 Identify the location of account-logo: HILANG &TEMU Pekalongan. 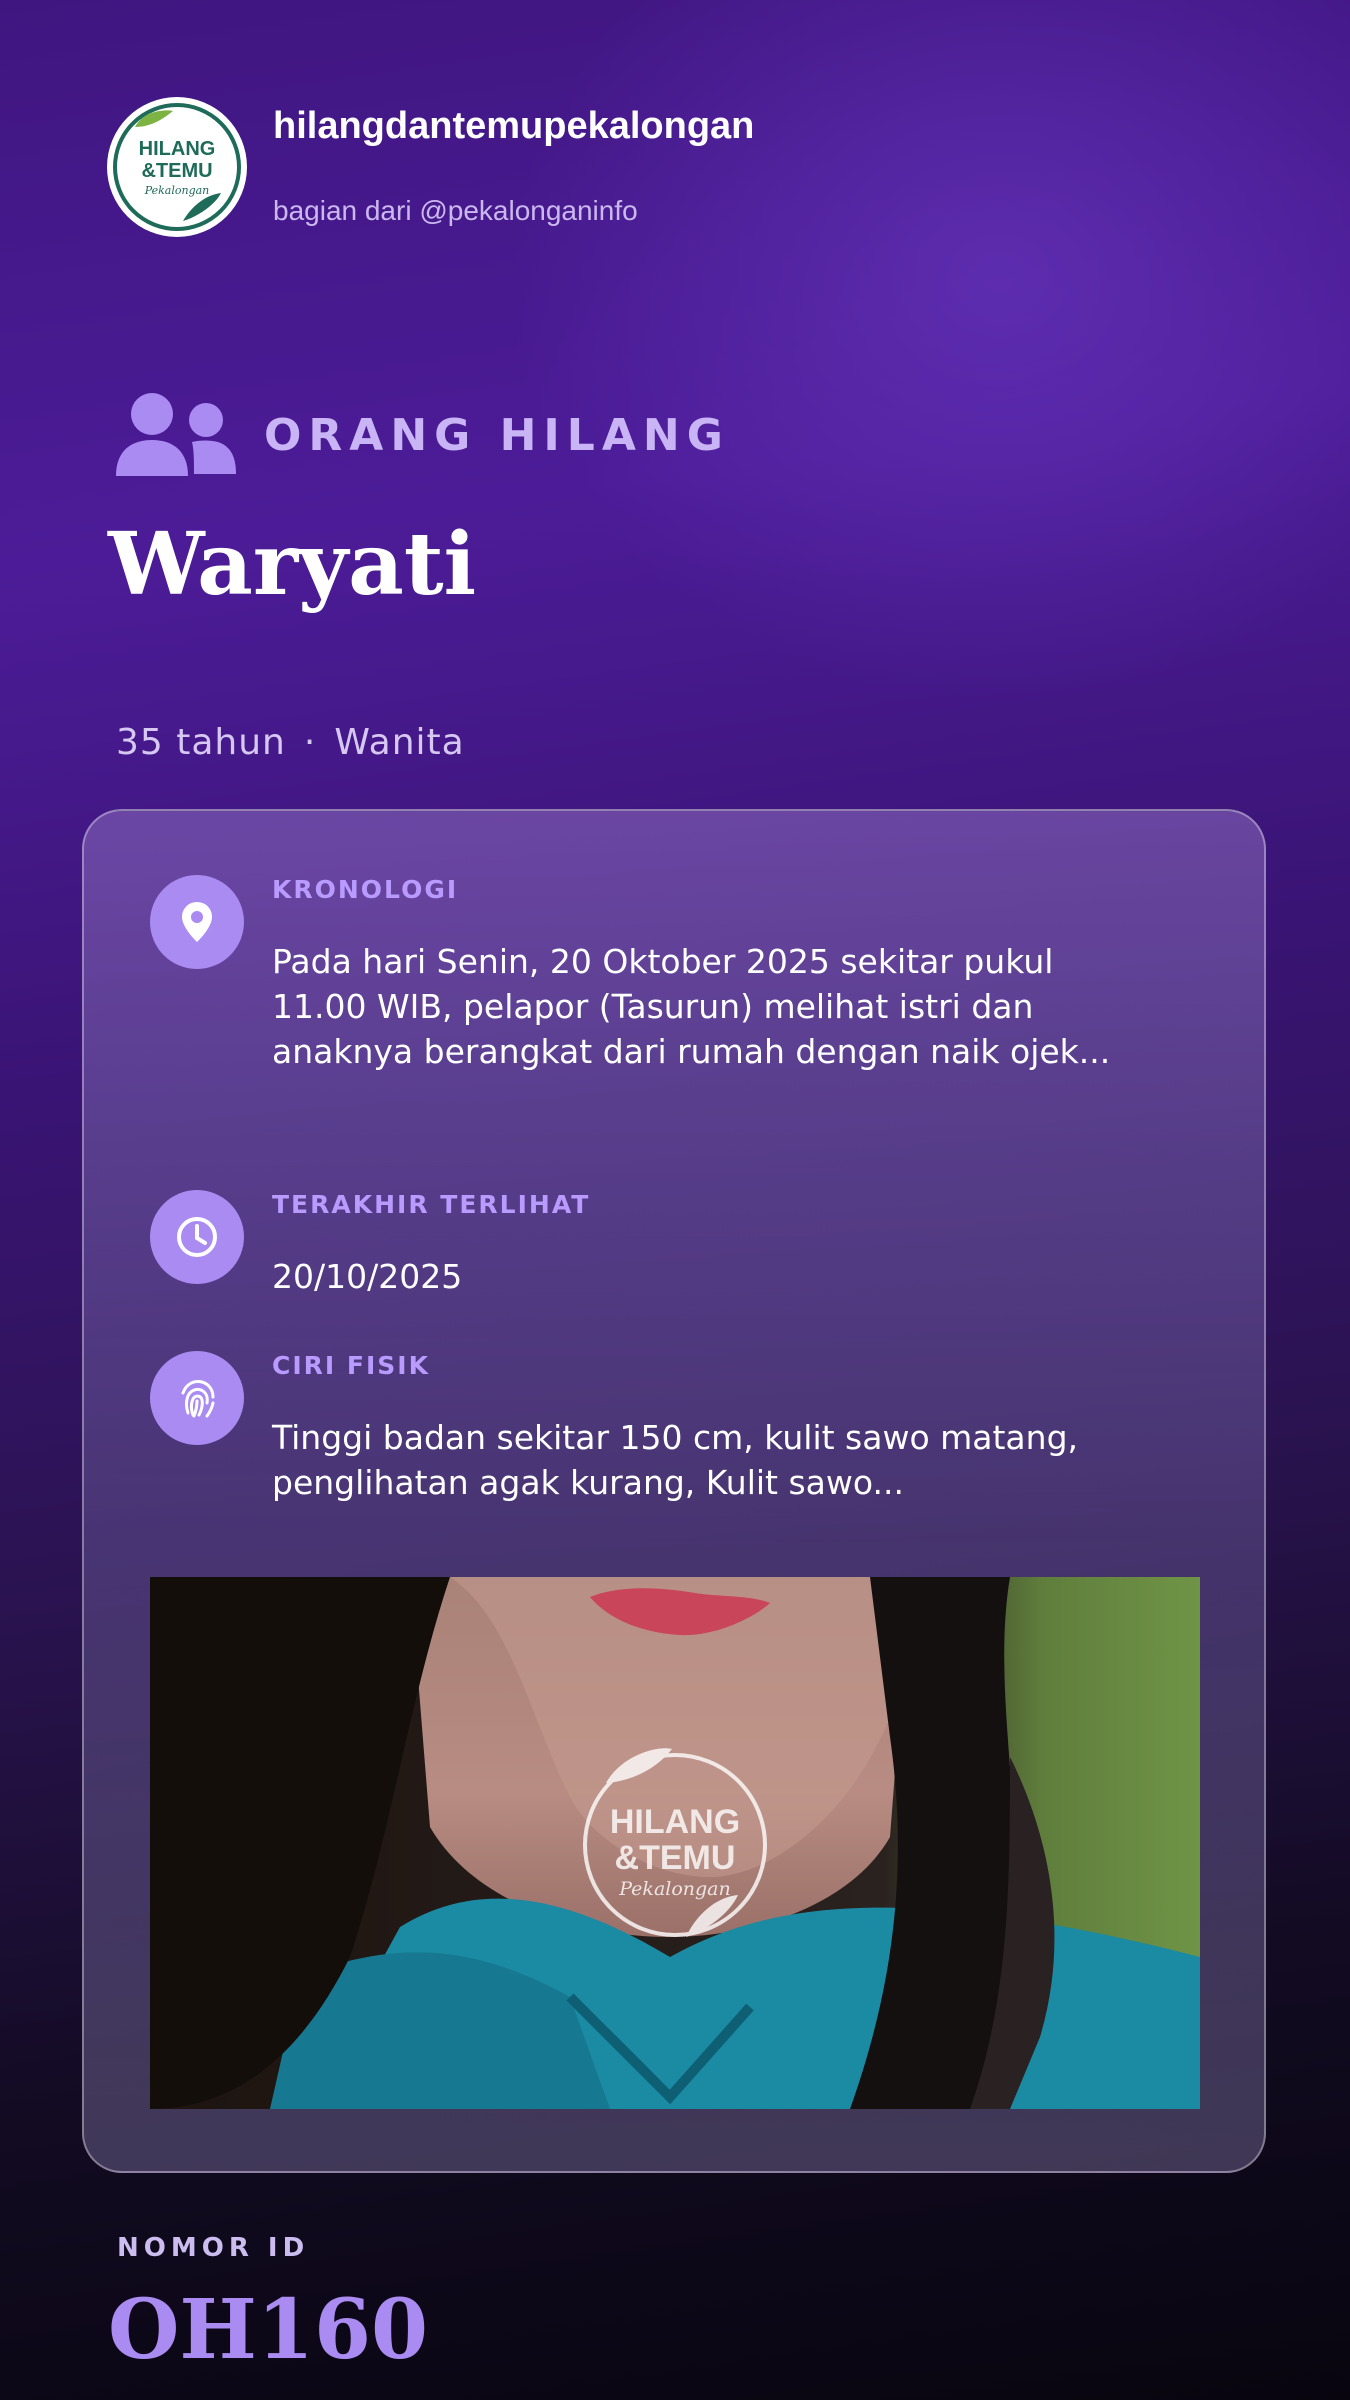
(177, 167).